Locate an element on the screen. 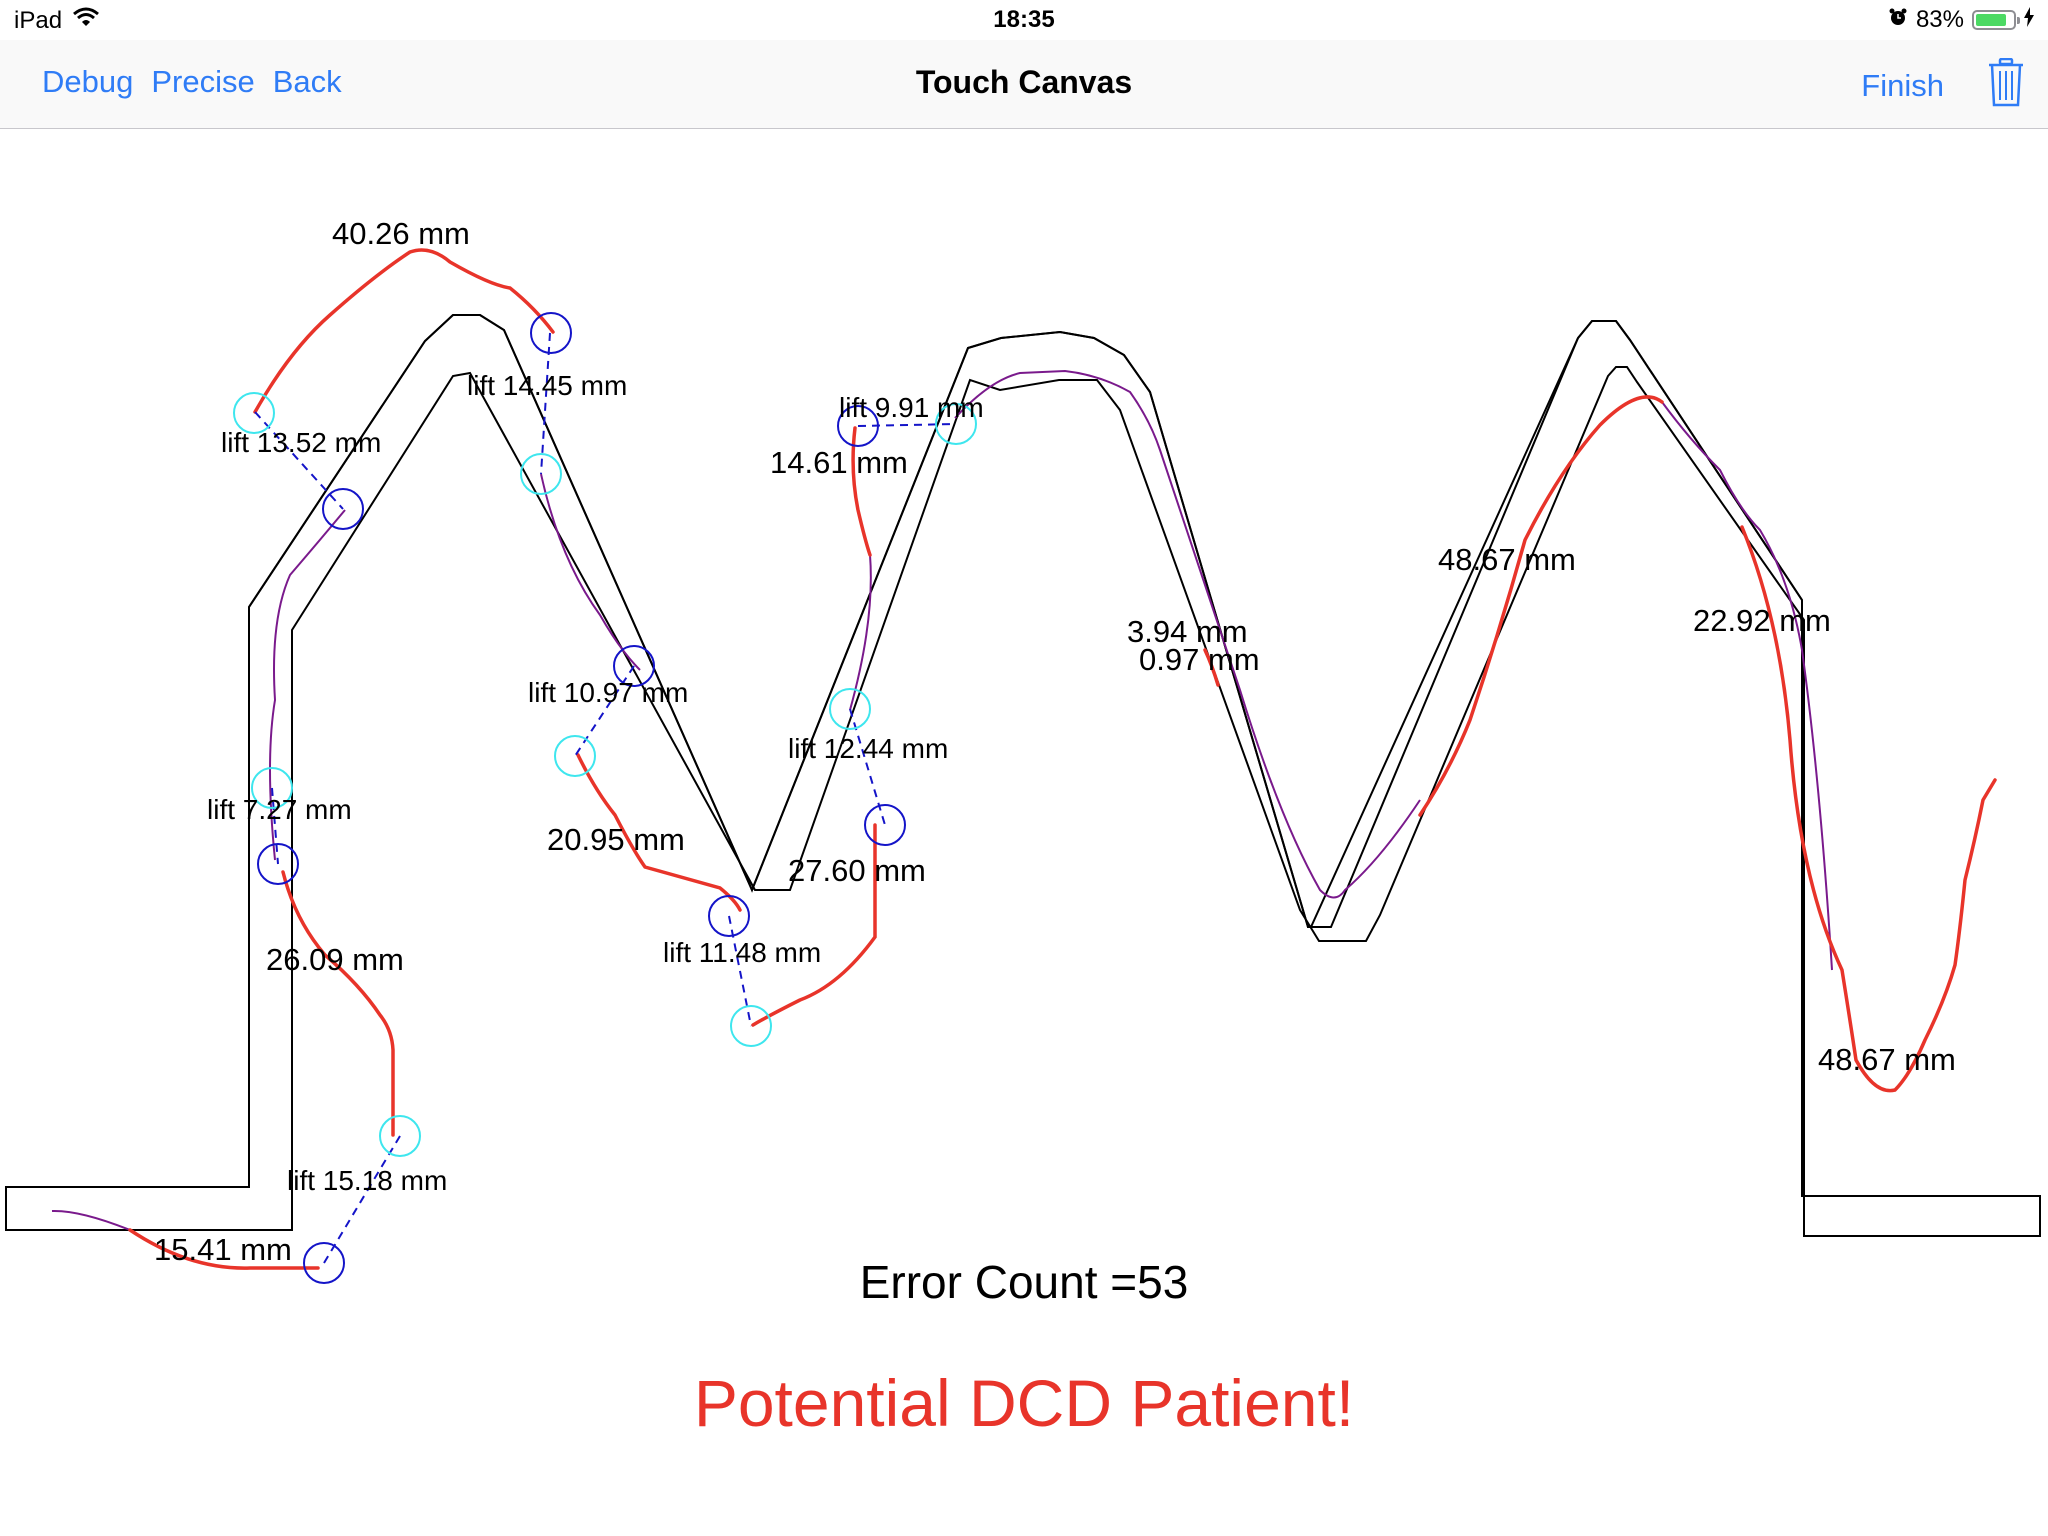  finish-button: Finish is located at coordinates (1902, 86).